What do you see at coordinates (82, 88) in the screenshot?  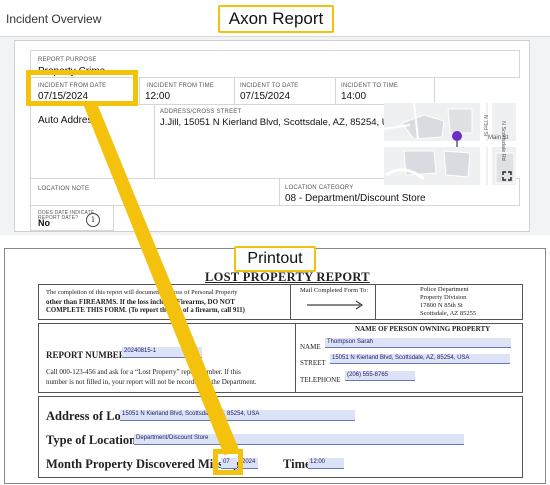 I see `highlight-box-from-date` at bounding box center [82, 88].